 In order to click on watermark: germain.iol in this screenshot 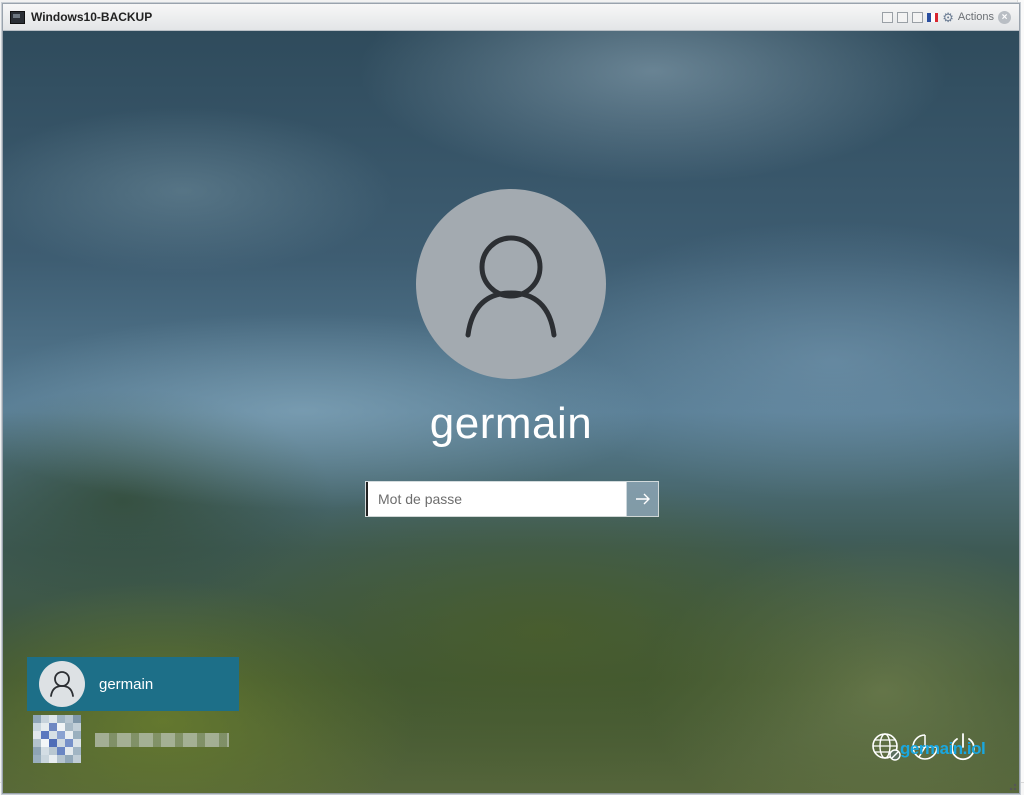, I will do `click(943, 748)`.